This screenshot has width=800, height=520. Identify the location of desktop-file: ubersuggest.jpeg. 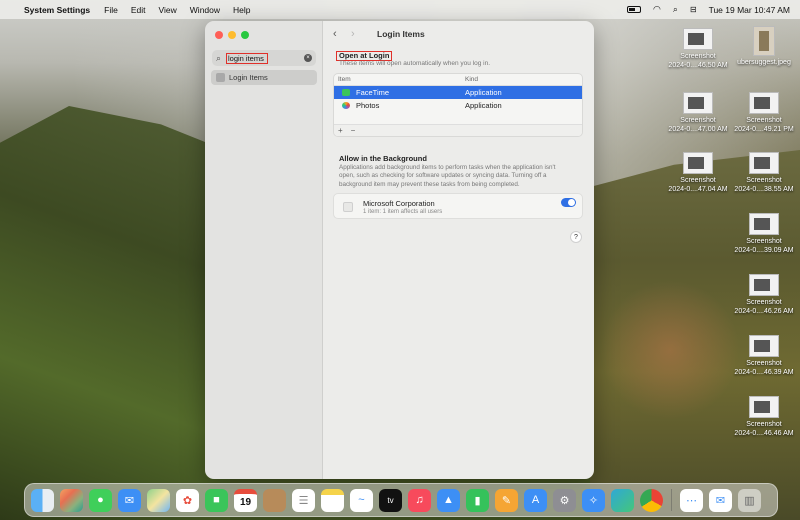
(764, 47).